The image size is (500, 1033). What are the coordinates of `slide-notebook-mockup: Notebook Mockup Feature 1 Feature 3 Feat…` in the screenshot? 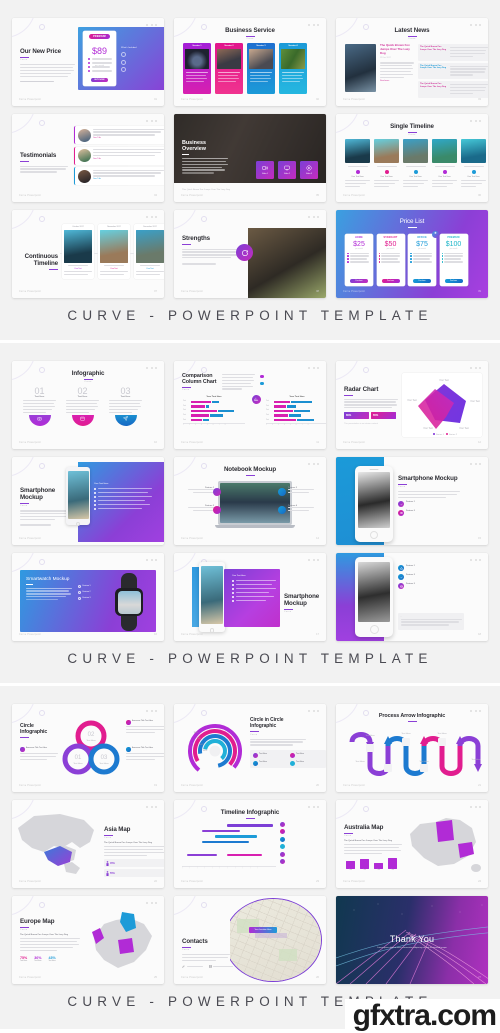 It's located at (250, 501).